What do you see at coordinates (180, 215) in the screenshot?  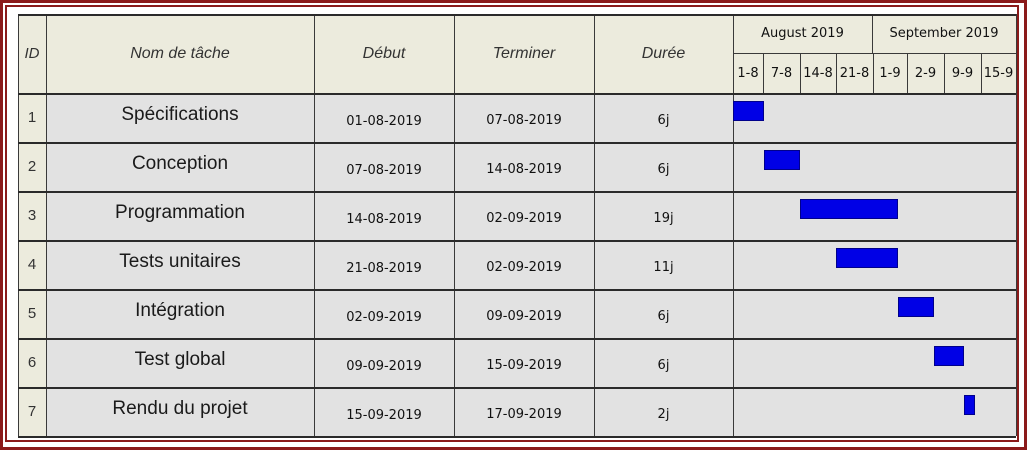 I see `task-name: Programmation` at bounding box center [180, 215].